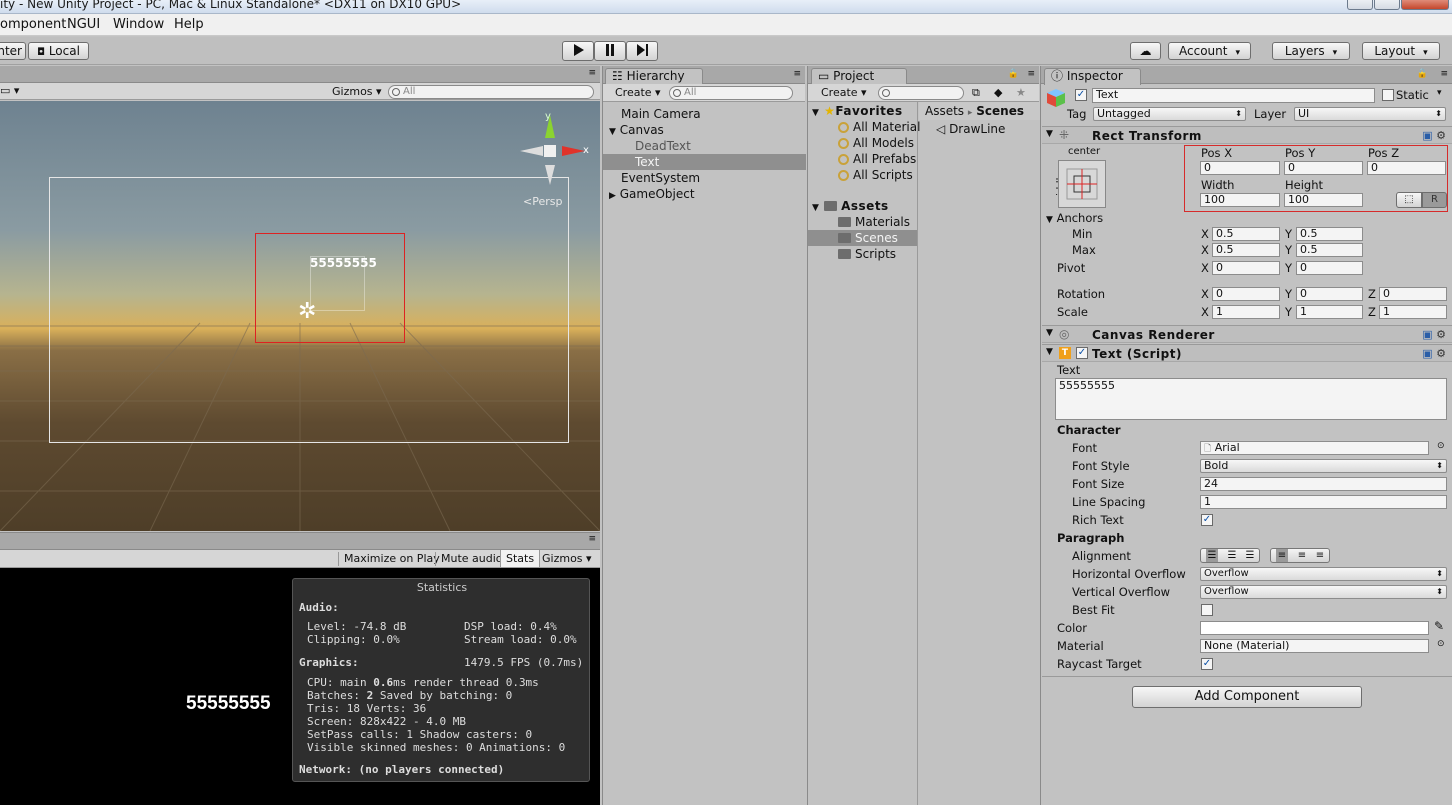 The height and width of the screenshot is (805, 1452). Describe the element at coordinates (1240, 168) in the screenshot. I see `pos-x-input: 0` at that location.